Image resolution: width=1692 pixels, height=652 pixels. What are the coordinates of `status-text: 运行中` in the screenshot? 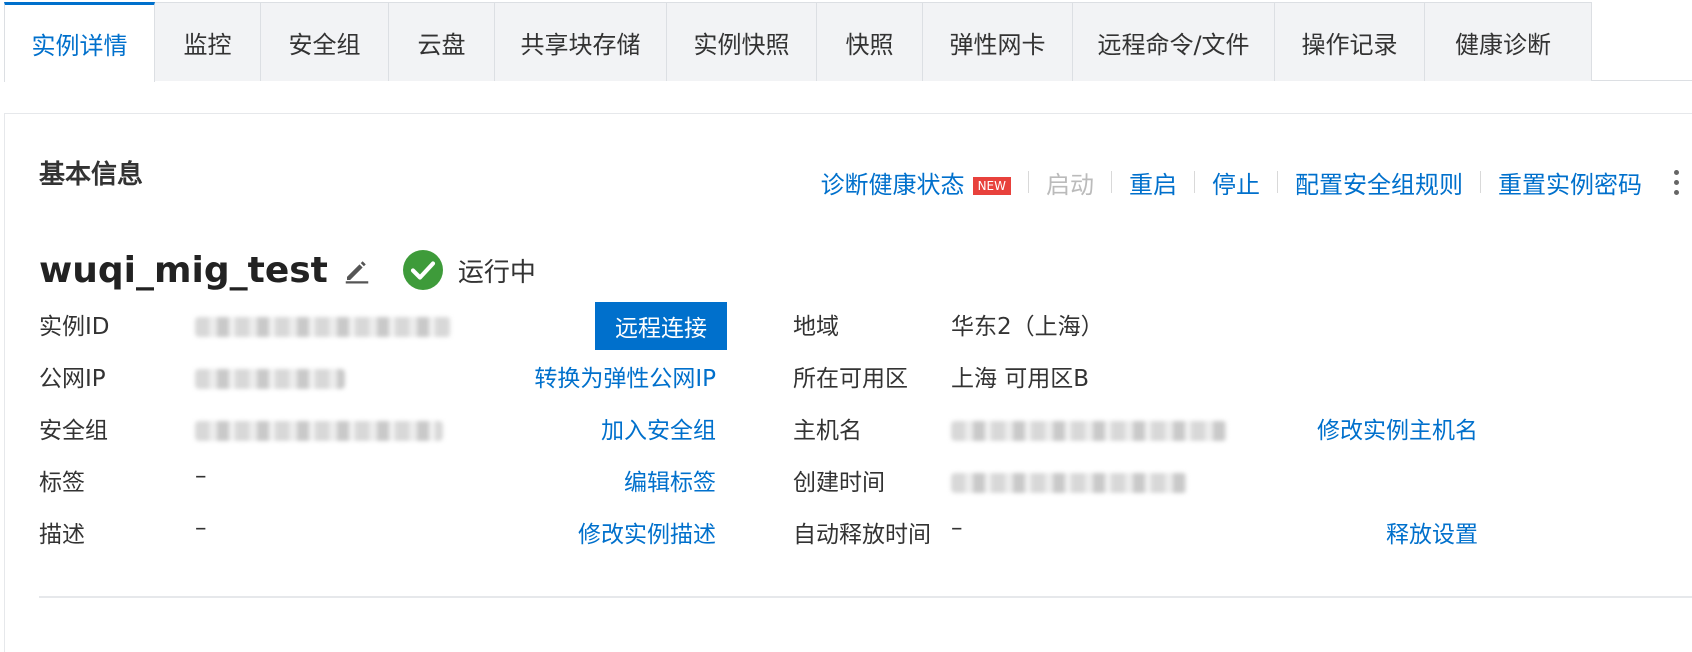 It's located at (496, 272).